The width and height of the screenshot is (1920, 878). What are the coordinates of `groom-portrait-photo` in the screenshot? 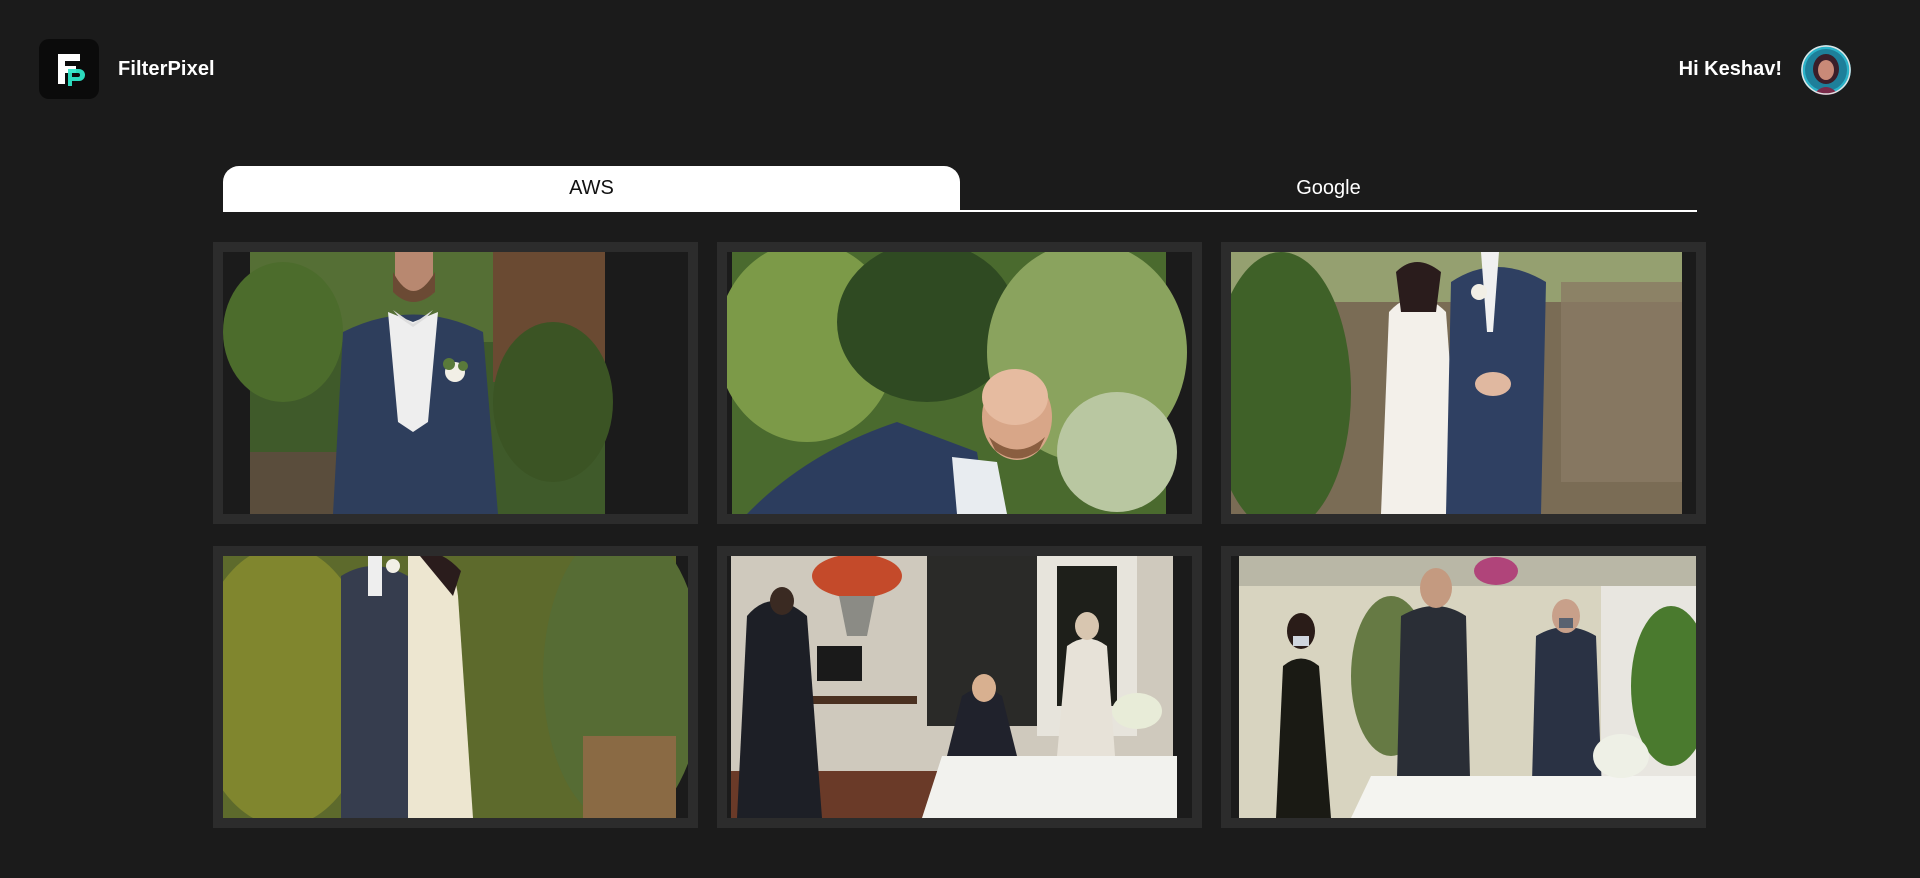 It's located at (455, 383).